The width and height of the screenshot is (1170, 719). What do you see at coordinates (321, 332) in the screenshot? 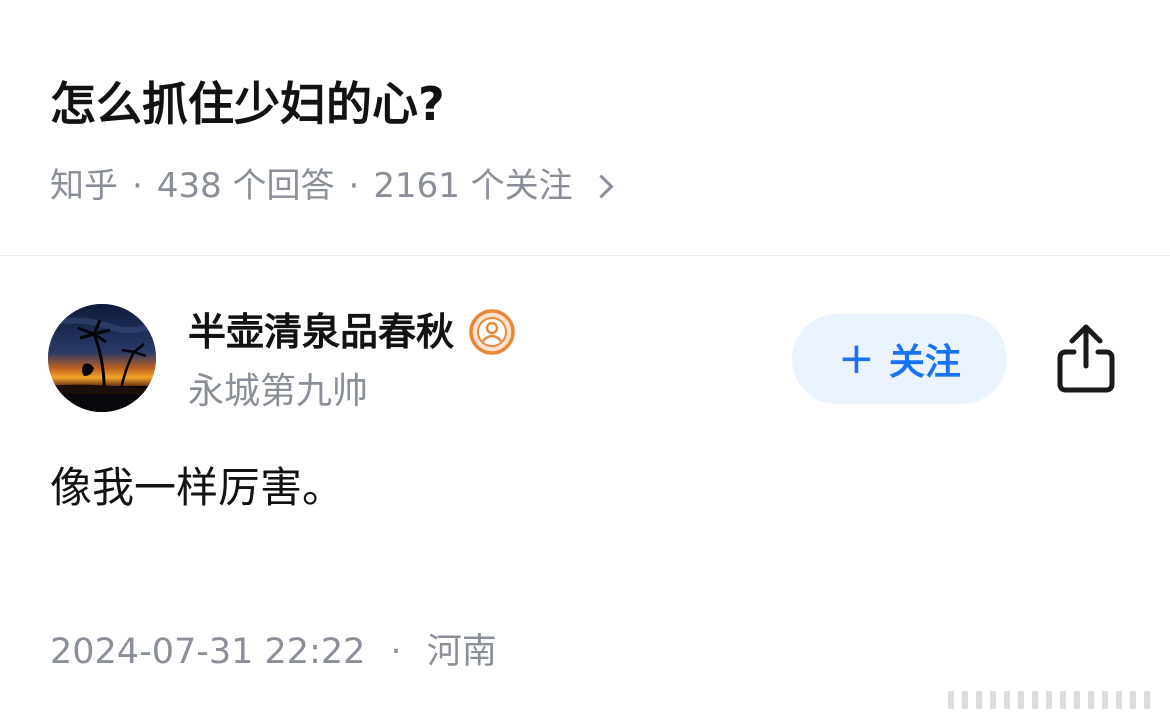
I see `author-name: 半壶清泉品春秋` at bounding box center [321, 332].